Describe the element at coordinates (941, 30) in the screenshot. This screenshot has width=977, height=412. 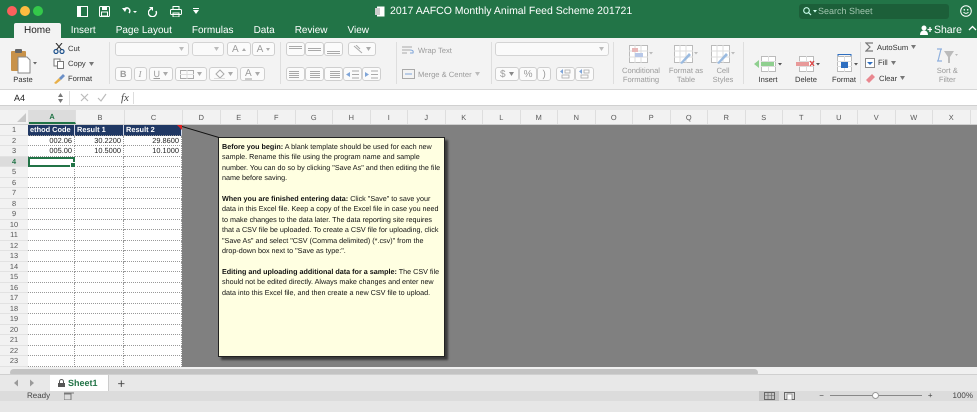
I see `share-button: Share` at that location.